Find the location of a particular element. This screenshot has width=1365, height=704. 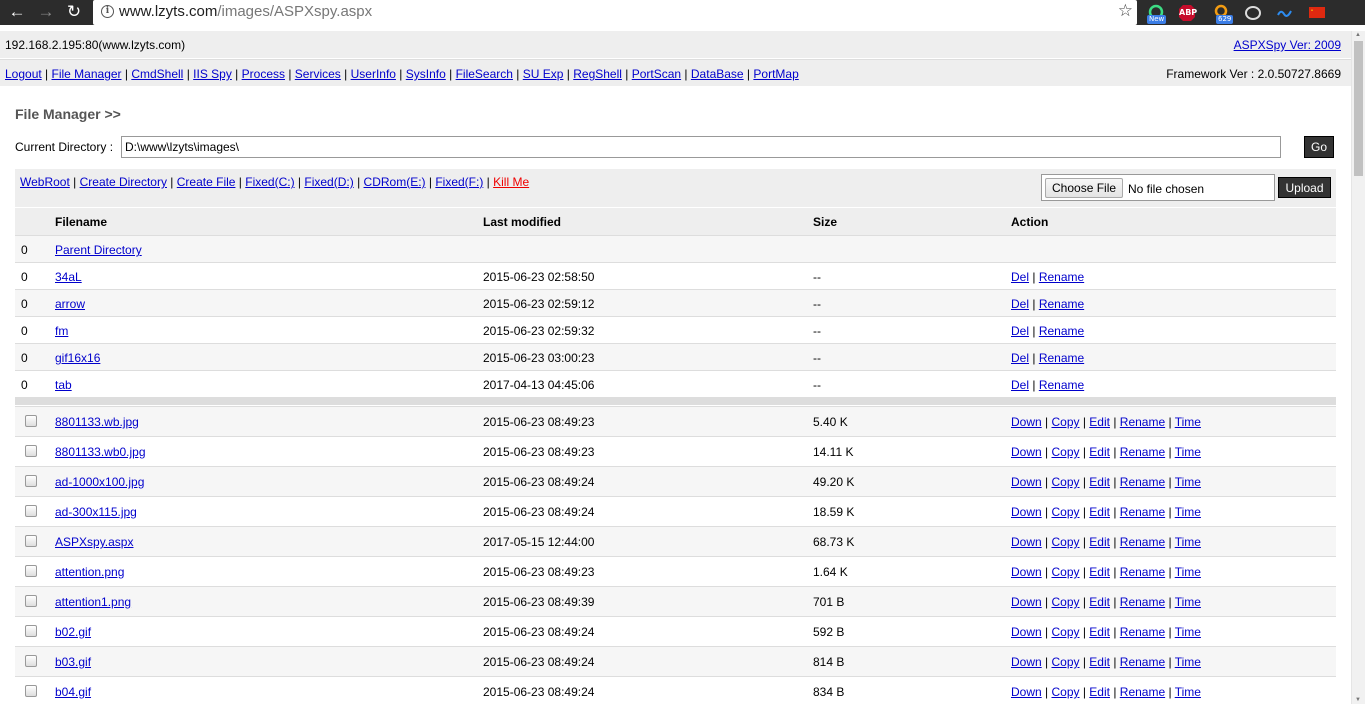

speed-dial-extension-icon: New is located at coordinates (1157, 14).